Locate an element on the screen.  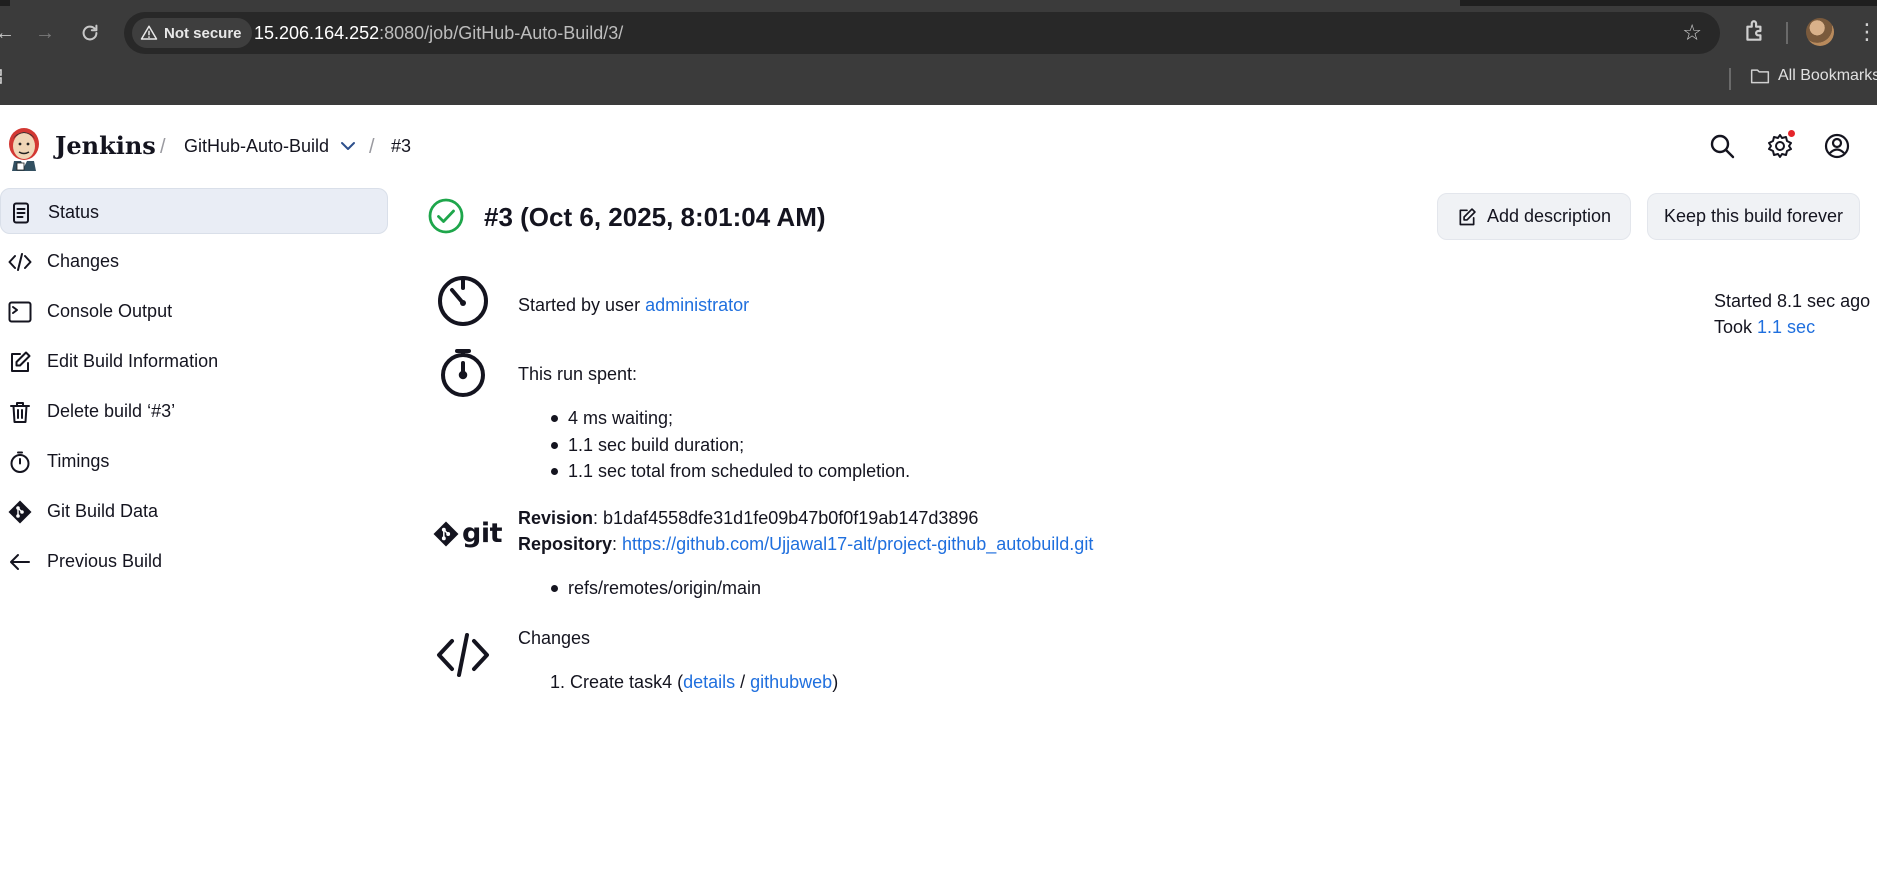
started-by-prefix: Started by user is located at coordinates (582, 305).